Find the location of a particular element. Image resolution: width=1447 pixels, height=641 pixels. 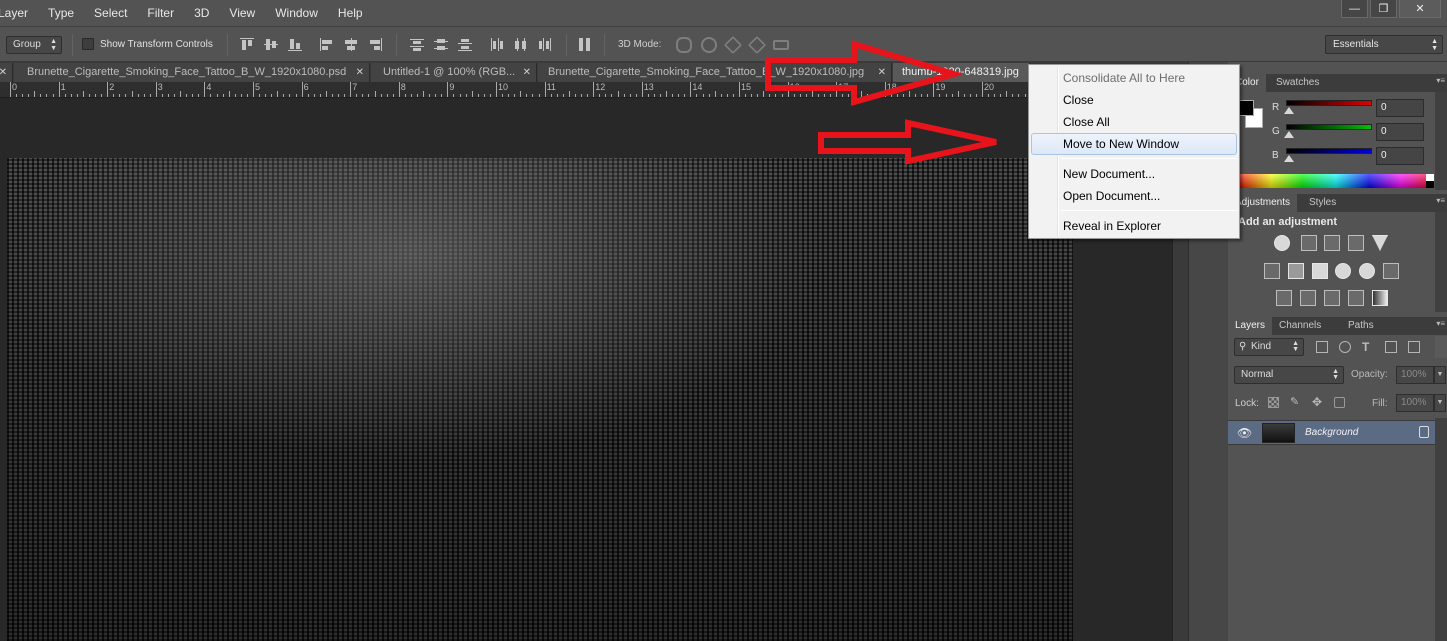

color-lookup-icon is located at coordinates (1391, 271).